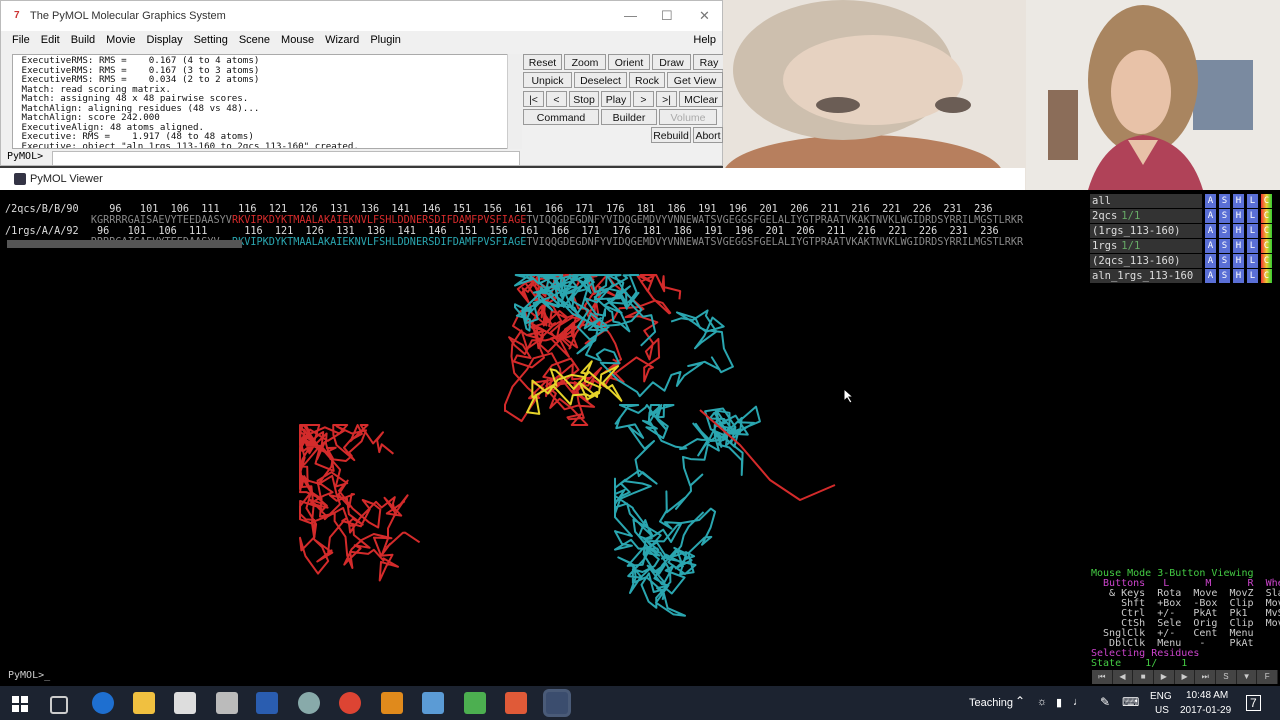 Image resolution: width=1280 pixels, height=720 pixels. I want to click on app-icon, so click(309, 703).